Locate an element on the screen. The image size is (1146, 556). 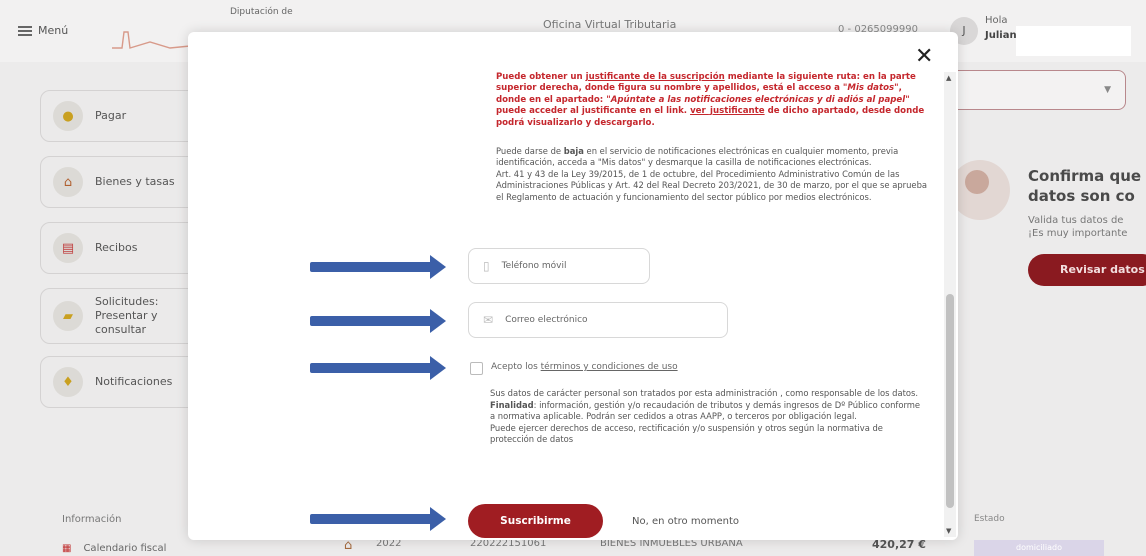
banner-title-line1: Confirma que is located at coordinates (1085, 176).